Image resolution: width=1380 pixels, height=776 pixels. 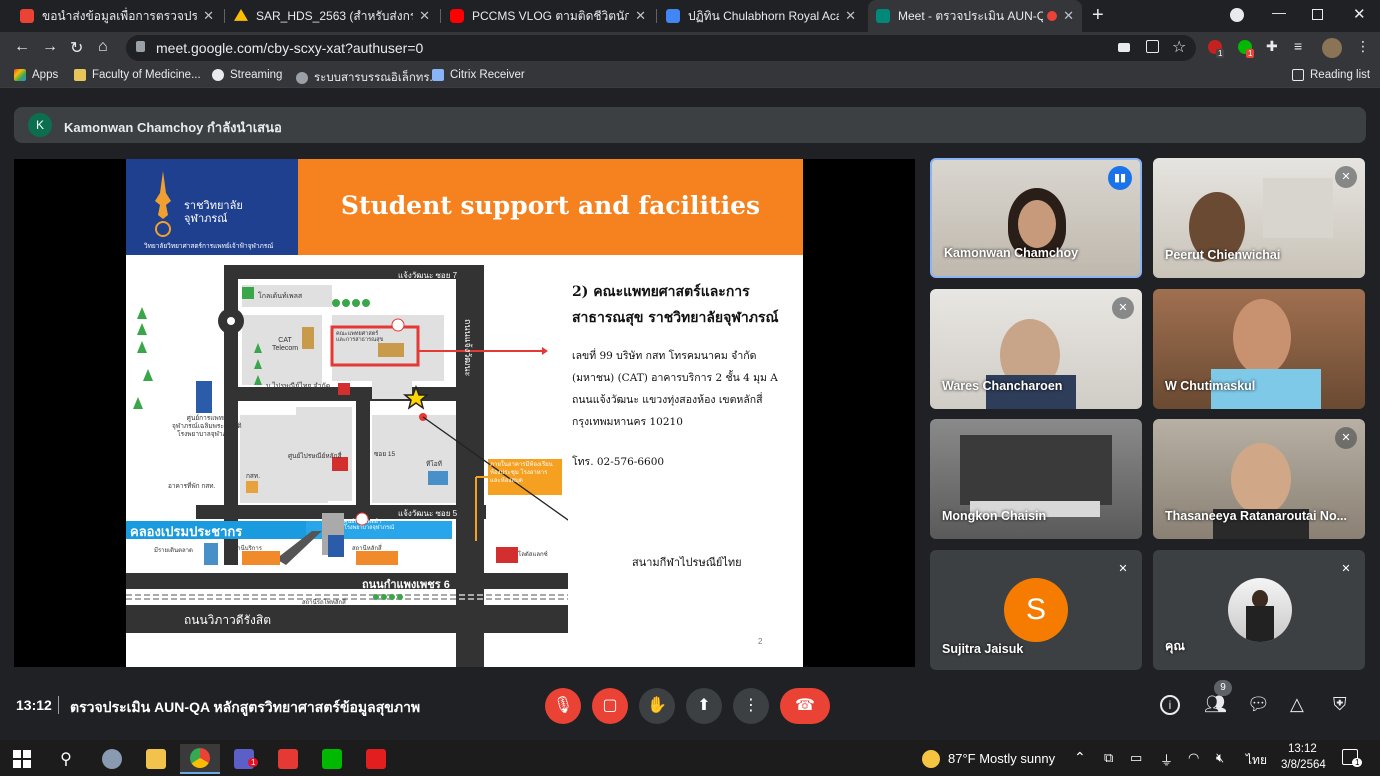 I want to click on badge: 1, so click(x=1220, y=53).